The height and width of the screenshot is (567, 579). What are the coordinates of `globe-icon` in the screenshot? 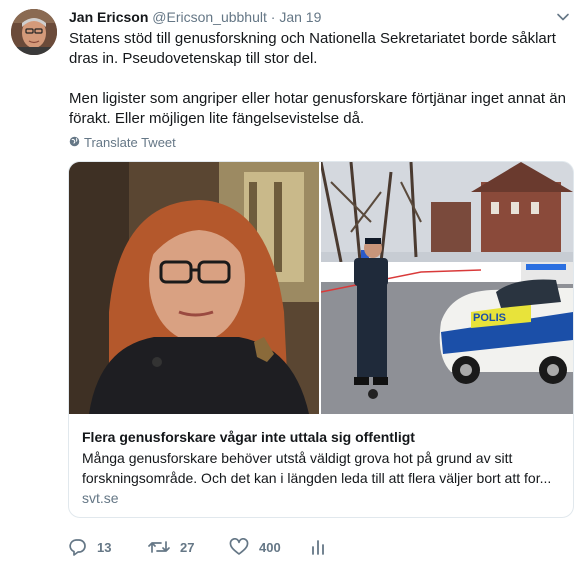 It's located at (74, 143).